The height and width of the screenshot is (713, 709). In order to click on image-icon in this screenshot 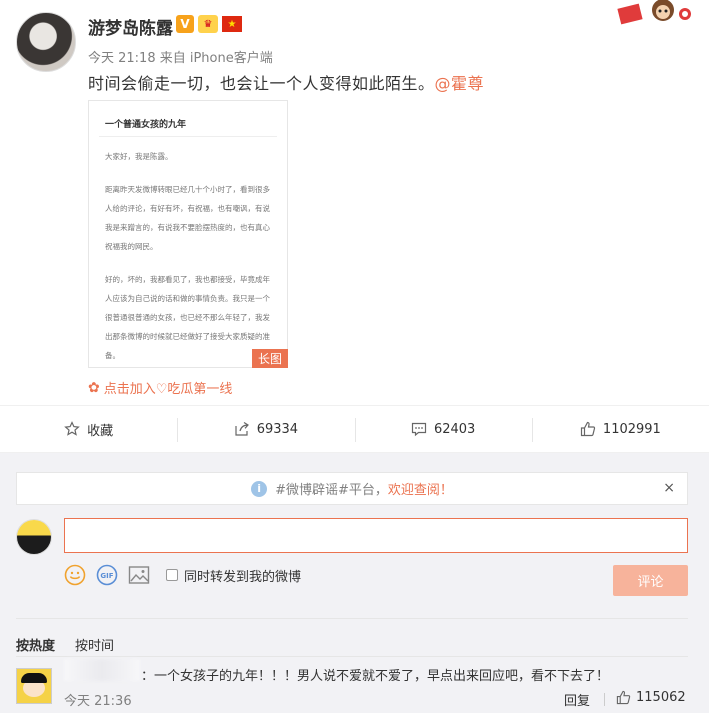, I will do `click(139, 575)`.